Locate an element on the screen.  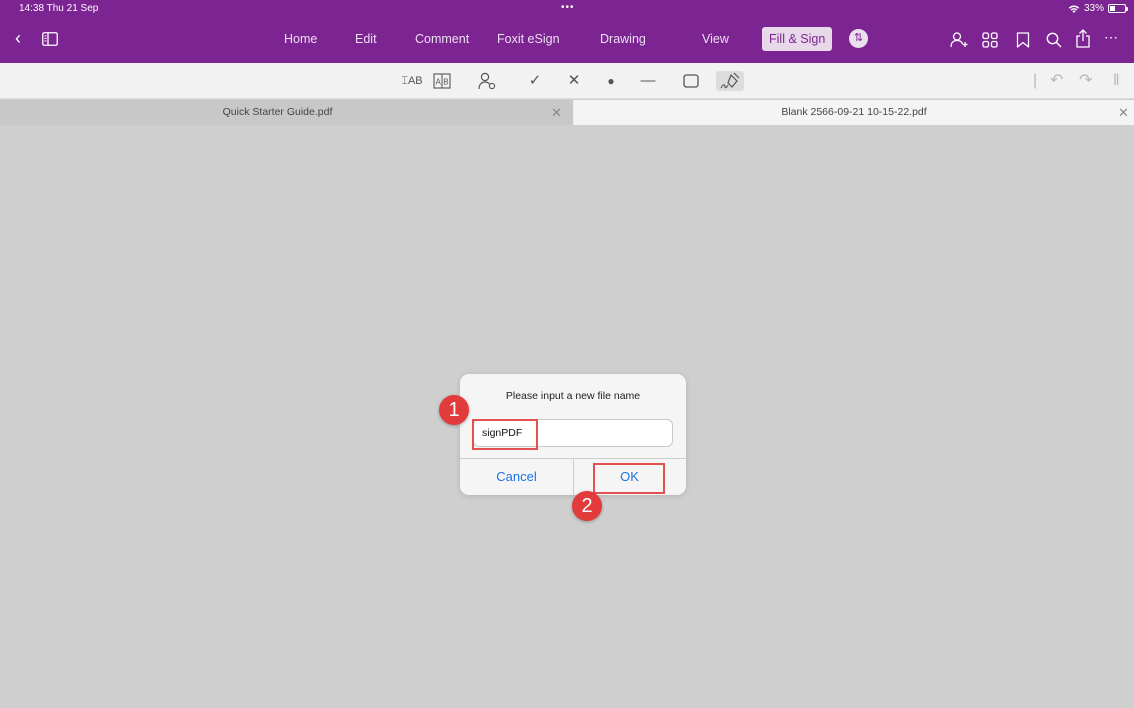
doc-tab-quick-starter: Quick Starter Guide.pdf ✕ is located at coordinates (286, 112).